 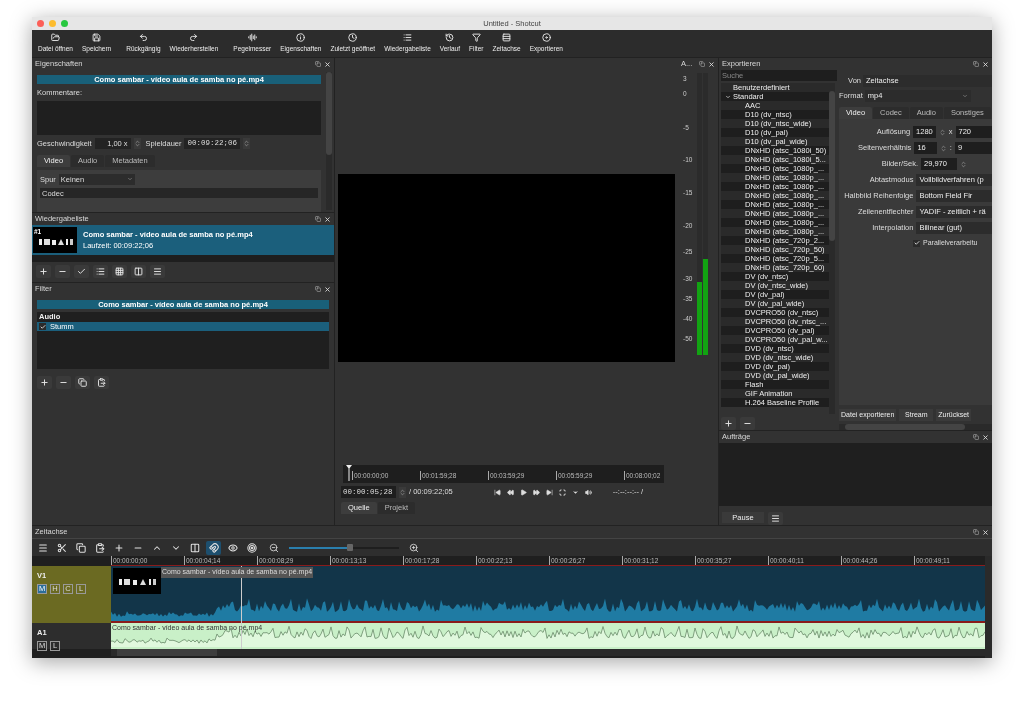 I want to click on tree-caret, so click(x=729, y=96).